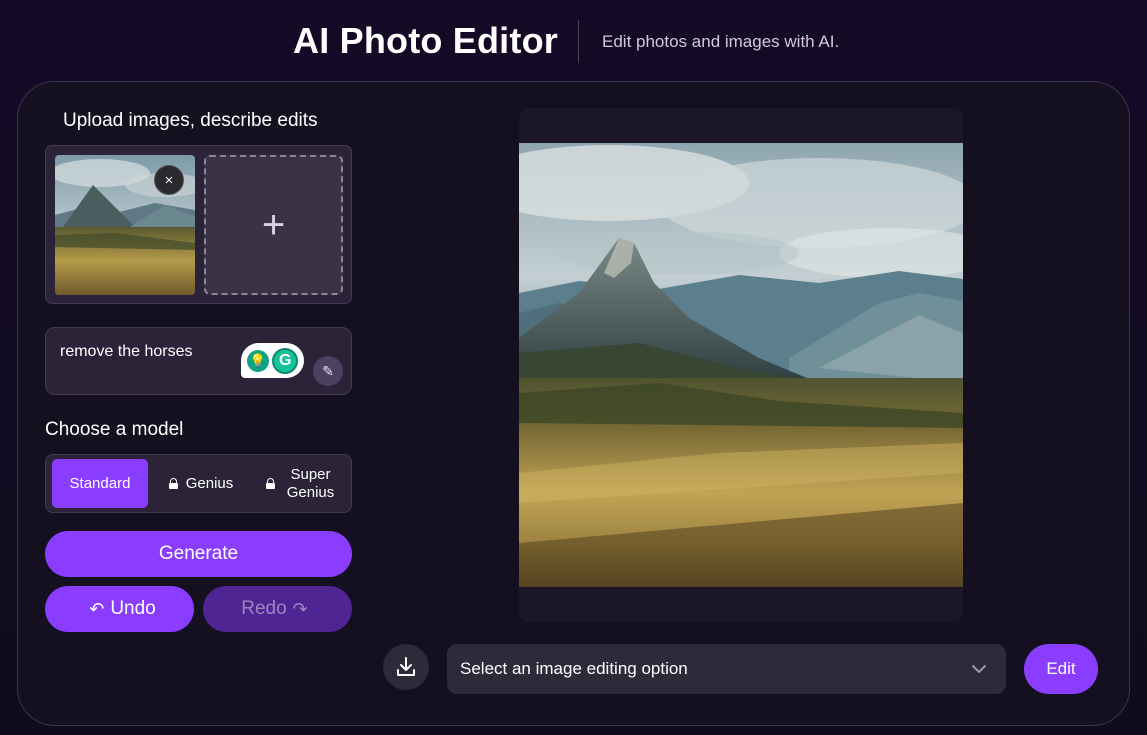 The height and width of the screenshot is (735, 1147). I want to click on lightbulb-icon: 💡, so click(257, 360).